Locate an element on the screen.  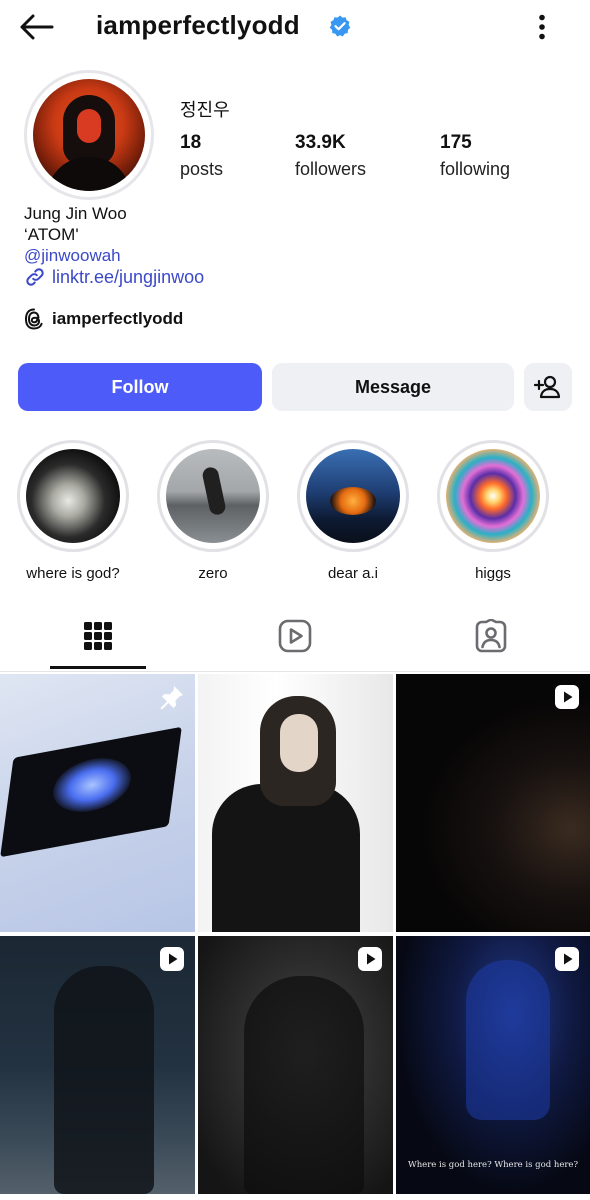
tab-tagged is located at coordinates (491, 636).